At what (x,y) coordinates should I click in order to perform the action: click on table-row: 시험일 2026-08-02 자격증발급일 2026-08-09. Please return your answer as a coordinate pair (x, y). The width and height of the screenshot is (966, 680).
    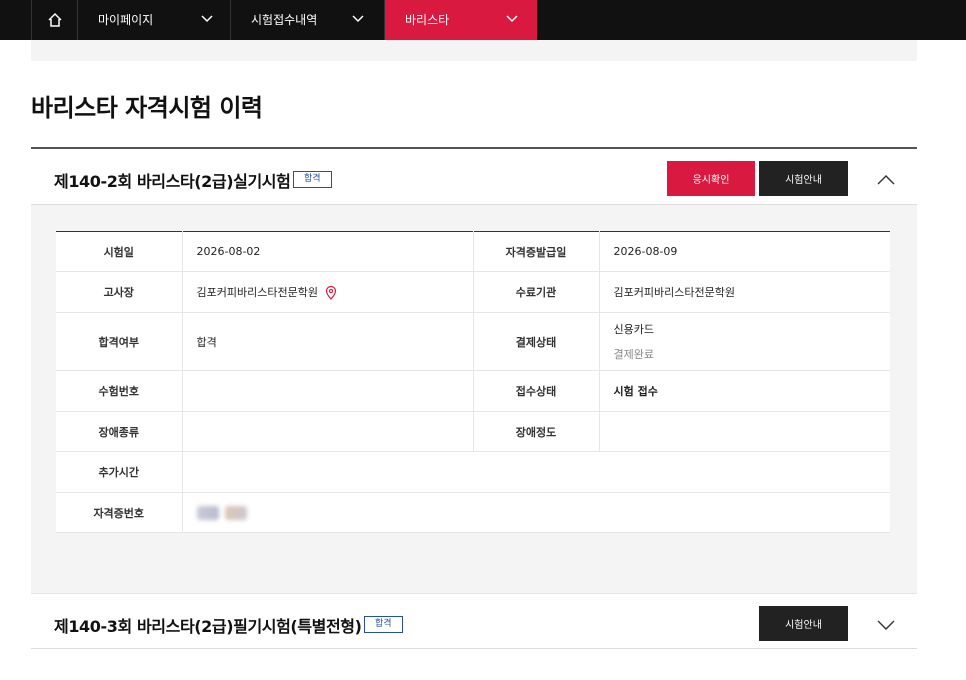
    Looking at the image, I should click on (473, 251).